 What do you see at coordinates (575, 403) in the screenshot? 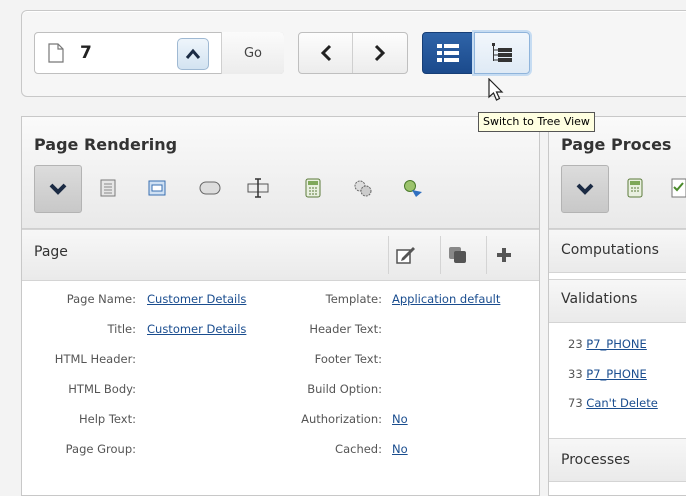
I see `validation-sequence: 73` at bounding box center [575, 403].